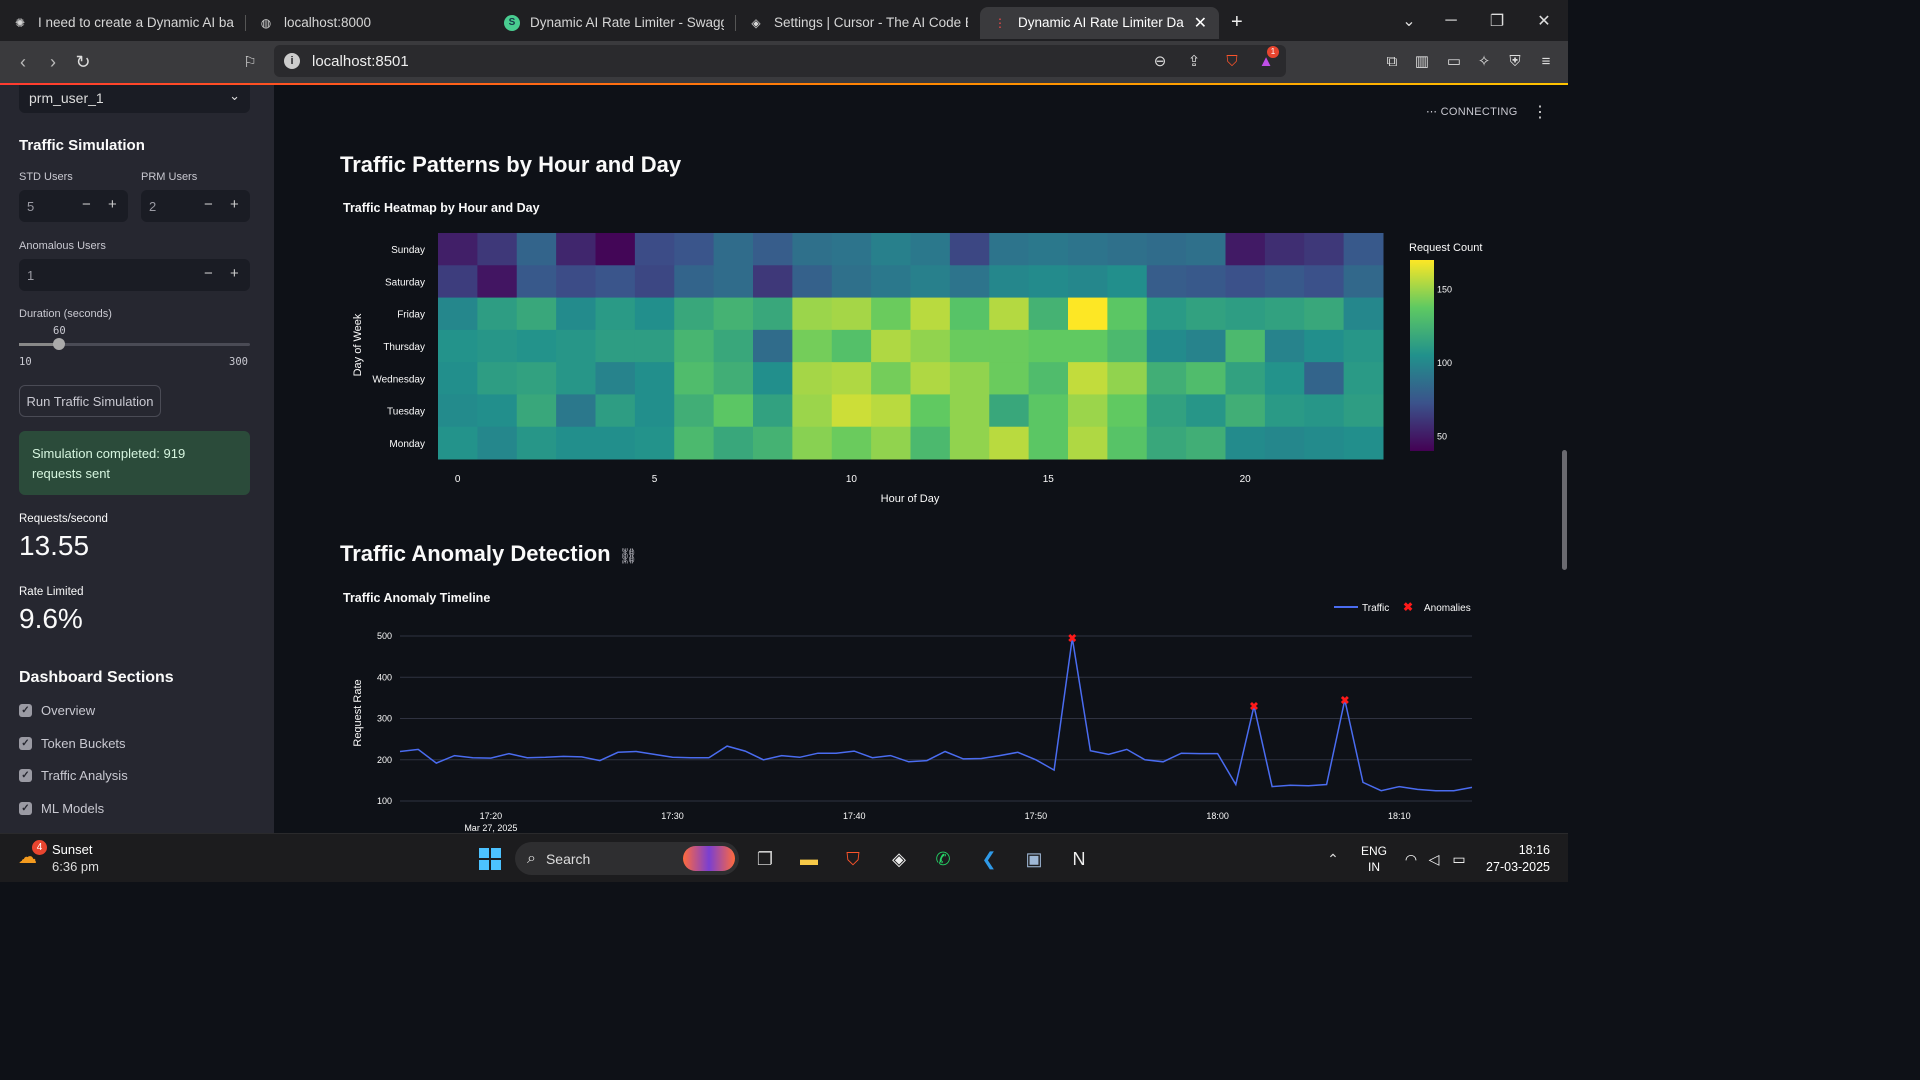 This screenshot has height=1080, width=1920. What do you see at coordinates (250, 62) in the screenshot?
I see `bookmark-icon: ⚐` at bounding box center [250, 62].